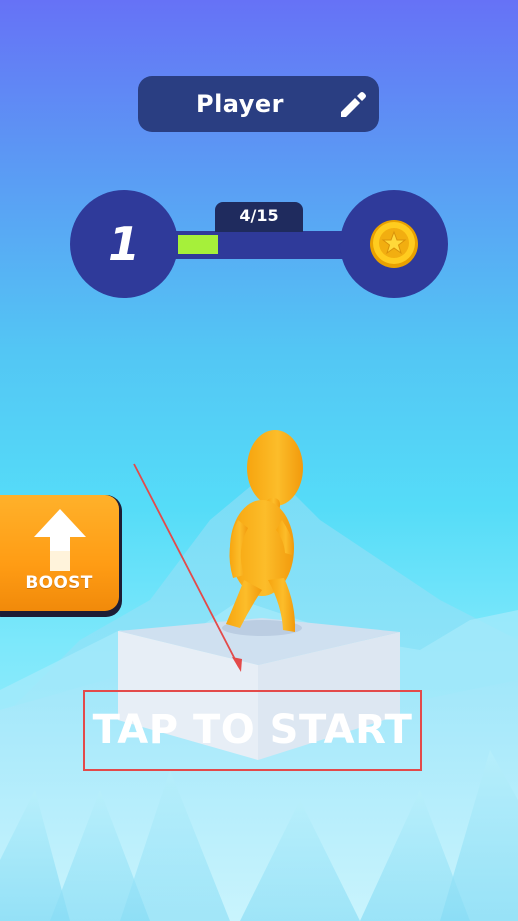 This screenshot has width=518, height=921. What do you see at coordinates (240, 104) in the screenshot?
I see `player-name: Player` at bounding box center [240, 104].